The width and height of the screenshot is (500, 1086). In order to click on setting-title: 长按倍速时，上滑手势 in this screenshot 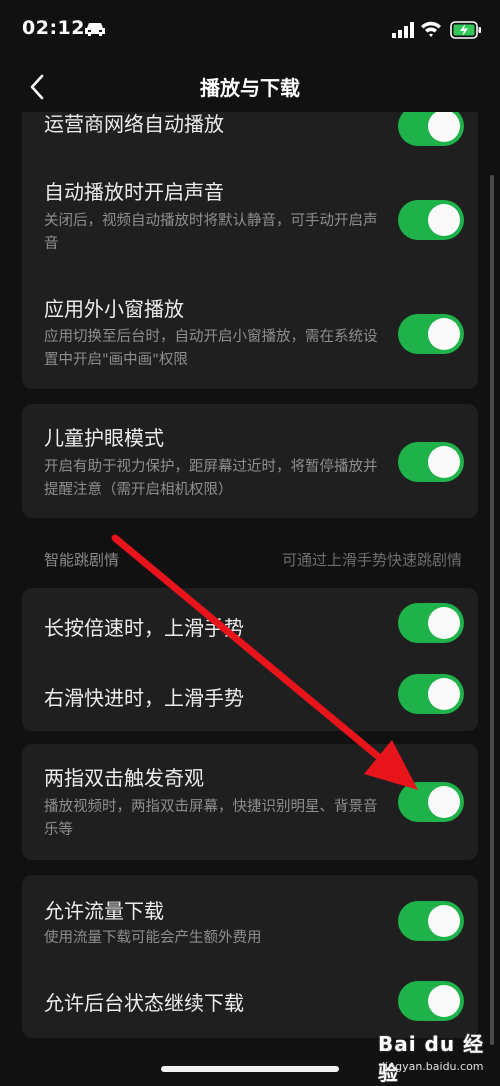, I will do `click(144, 628)`.